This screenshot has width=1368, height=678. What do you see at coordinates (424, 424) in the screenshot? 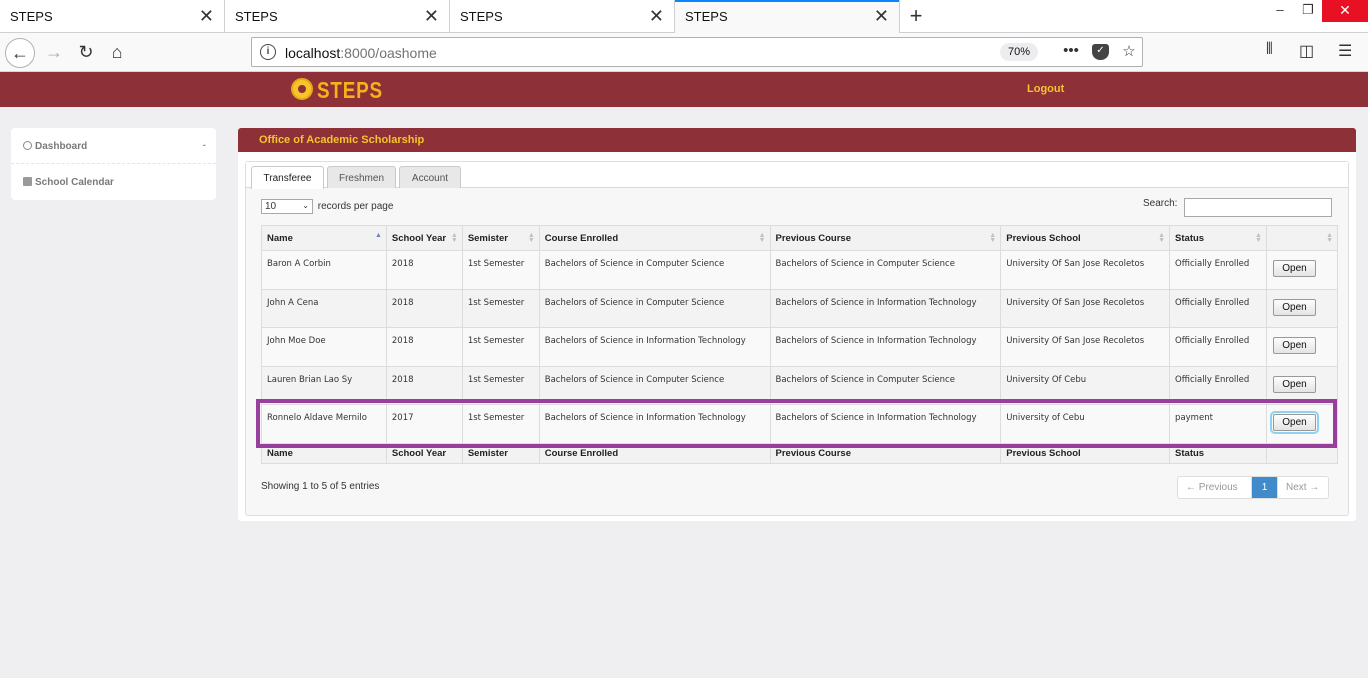
I see `cell-school-year: 2017` at bounding box center [424, 424].